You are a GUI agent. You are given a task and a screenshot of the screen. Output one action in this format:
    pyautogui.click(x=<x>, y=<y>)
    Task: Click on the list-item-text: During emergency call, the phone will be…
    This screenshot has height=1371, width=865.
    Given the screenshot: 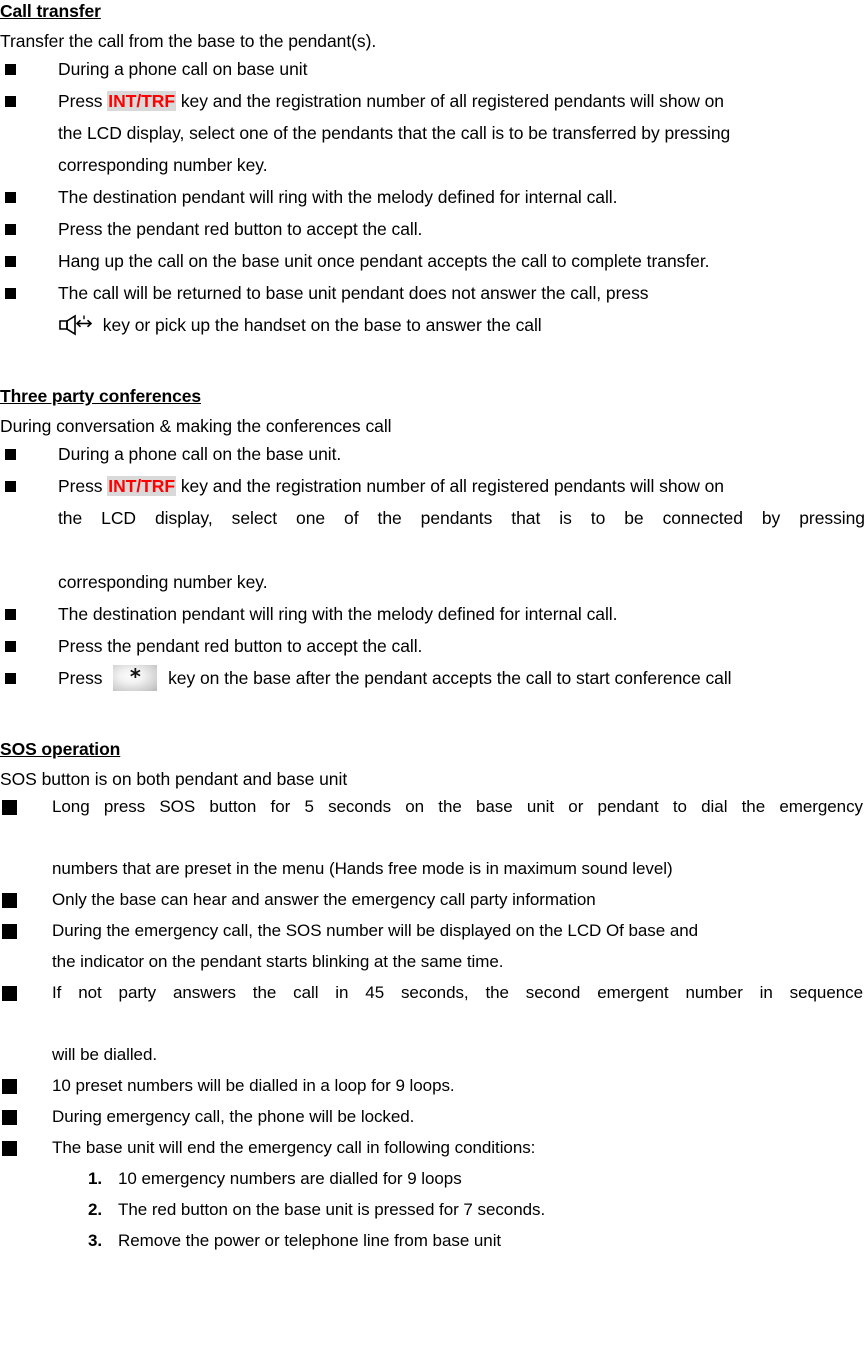 What is the action you would take?
    pyautogui.click(x=233, y=1116)
    